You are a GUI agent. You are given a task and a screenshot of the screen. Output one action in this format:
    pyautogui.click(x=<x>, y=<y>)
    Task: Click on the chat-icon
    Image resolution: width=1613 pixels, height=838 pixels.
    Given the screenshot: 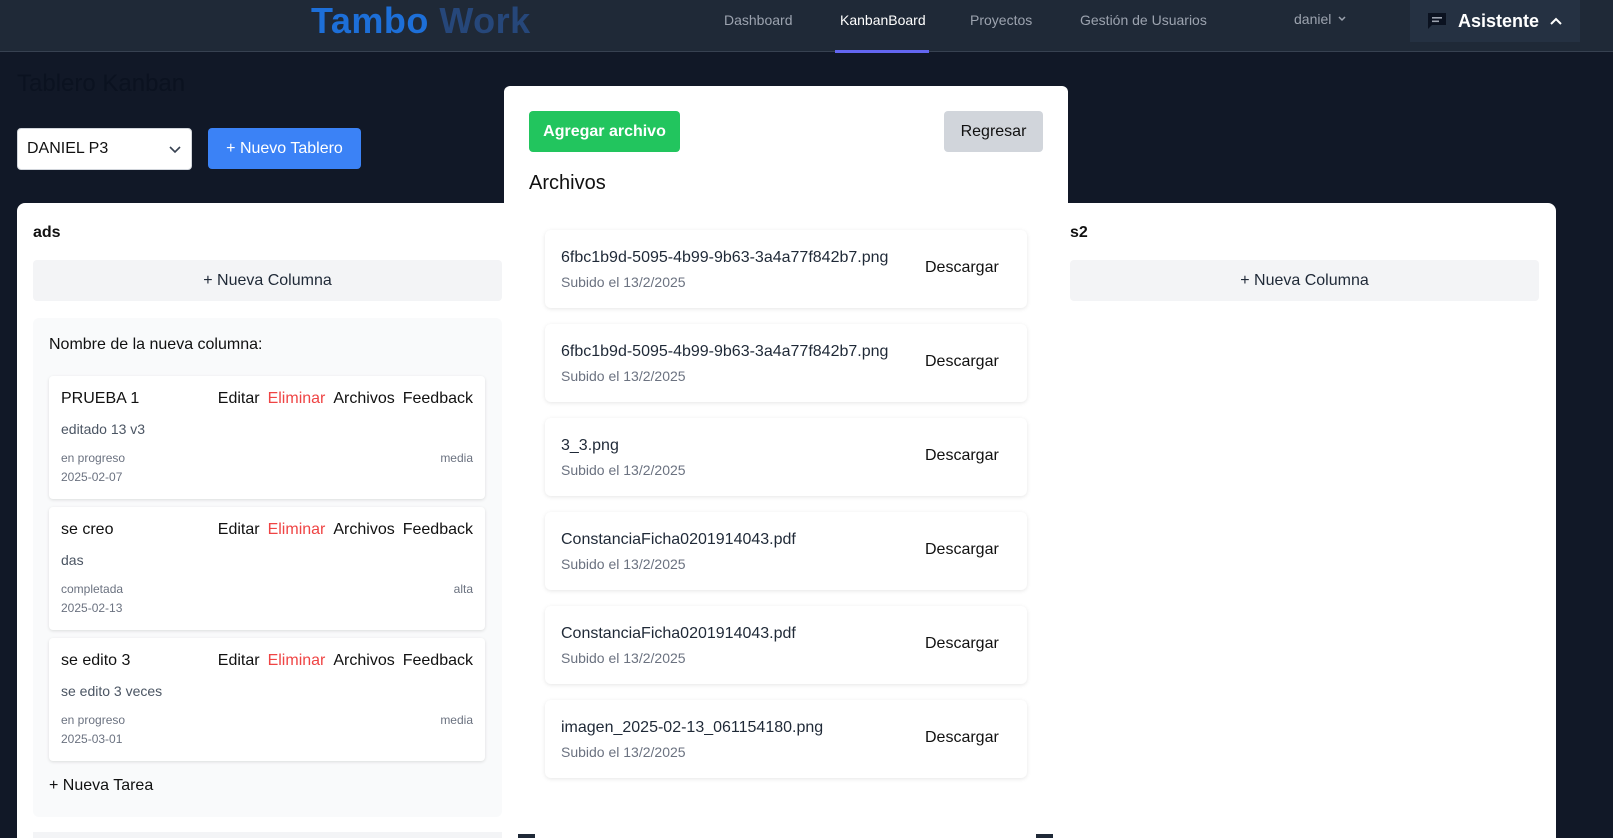 What is the action you would take?
    pyautogui.click(x=1437, y=21)
    